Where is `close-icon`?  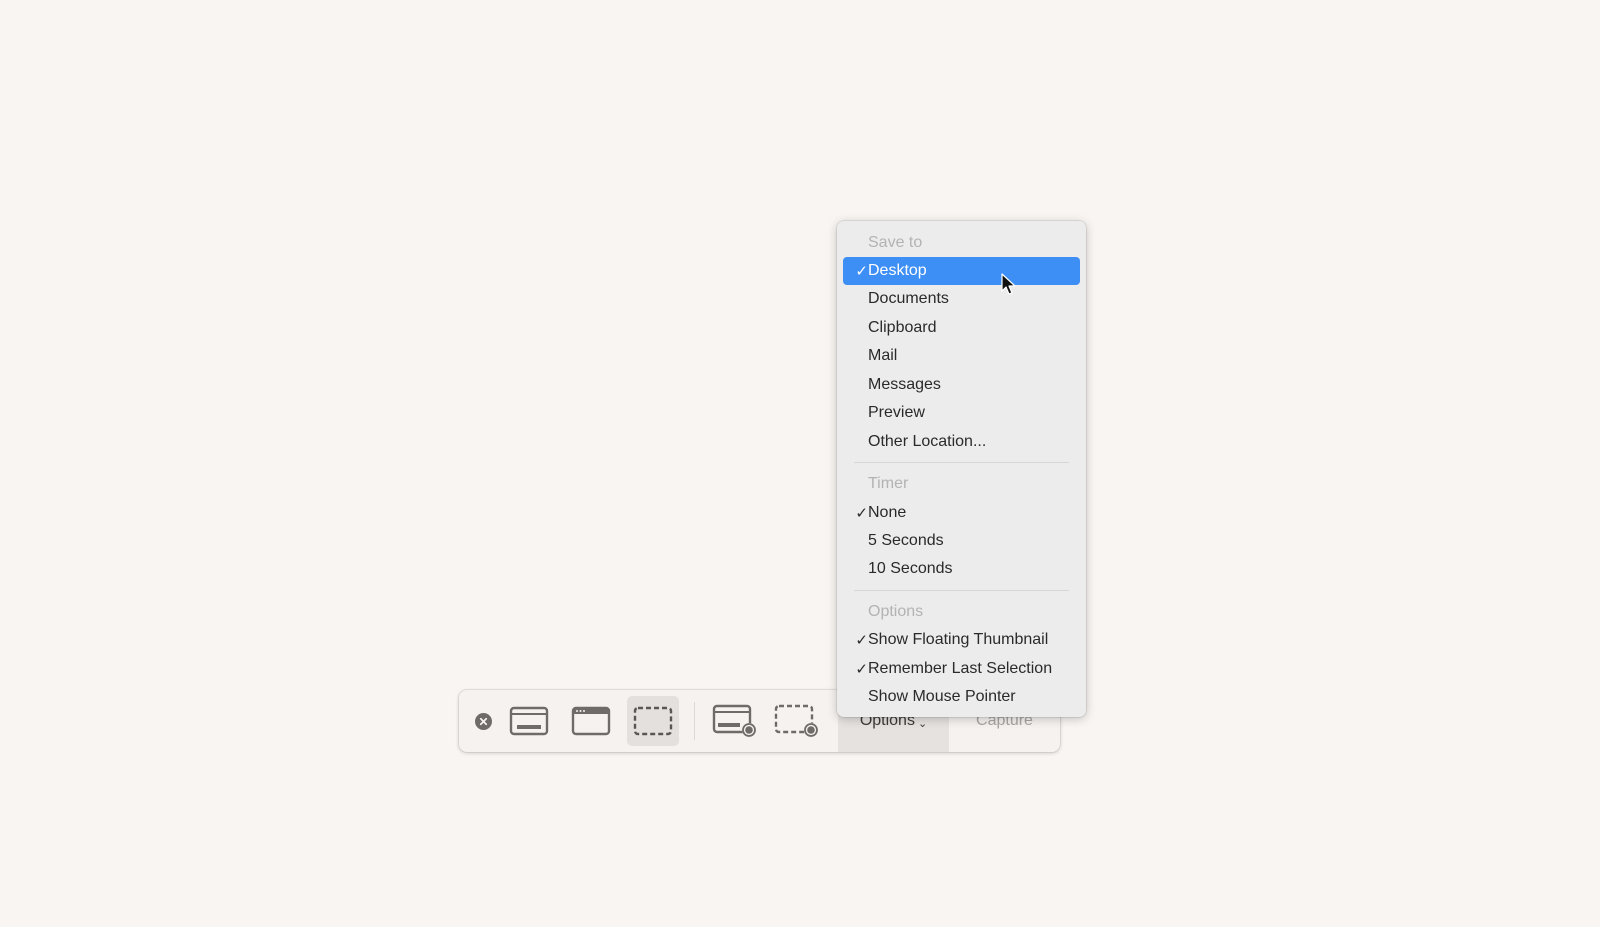
close-icon is located at coordinates (483, 721).